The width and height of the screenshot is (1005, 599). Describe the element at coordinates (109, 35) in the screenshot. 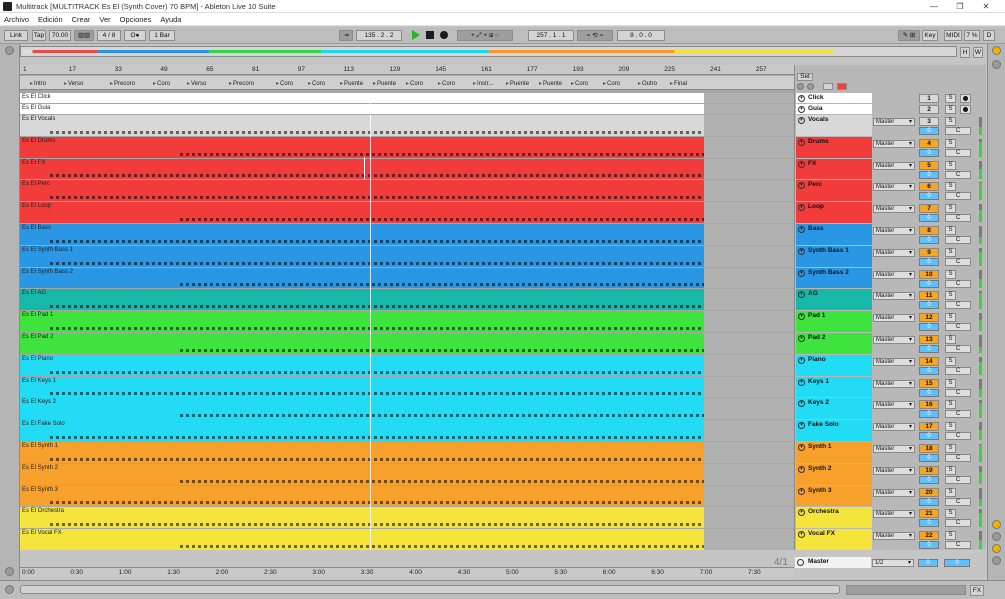

I see `time-signature-field: 4 / 8` at that location.